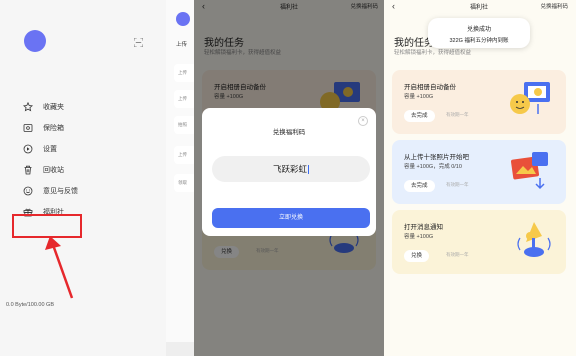 Image resolution: width=576 pixels, height=356 pixels. What do you see at coordinates (479, 242) in the screenshot?
I see `task-card: 打开消息通知 容量 +100G 兑换 有效期一年` at bounding box center [479, 242].